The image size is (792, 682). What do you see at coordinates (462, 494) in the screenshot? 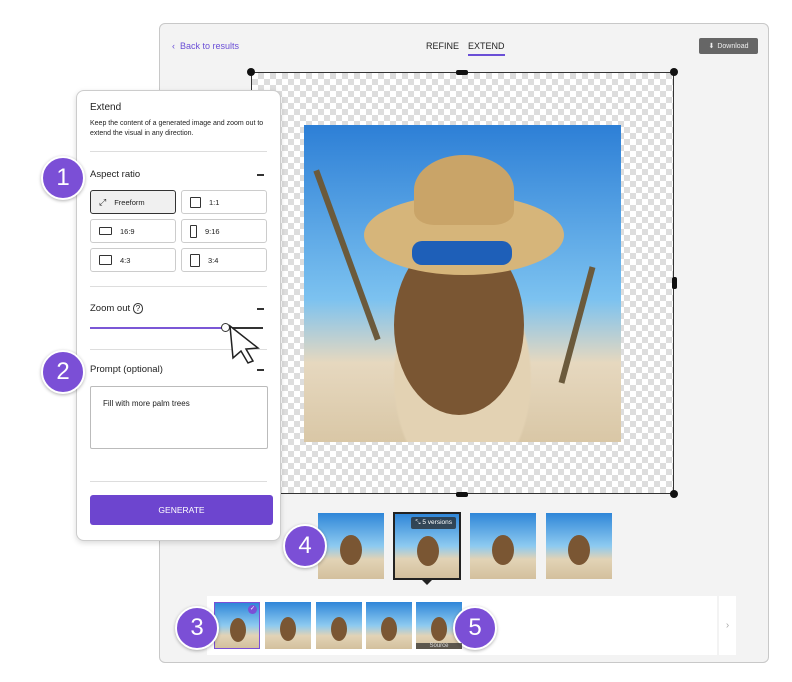
I see `resize-handle-bottom` at bounding box center [462, 494].